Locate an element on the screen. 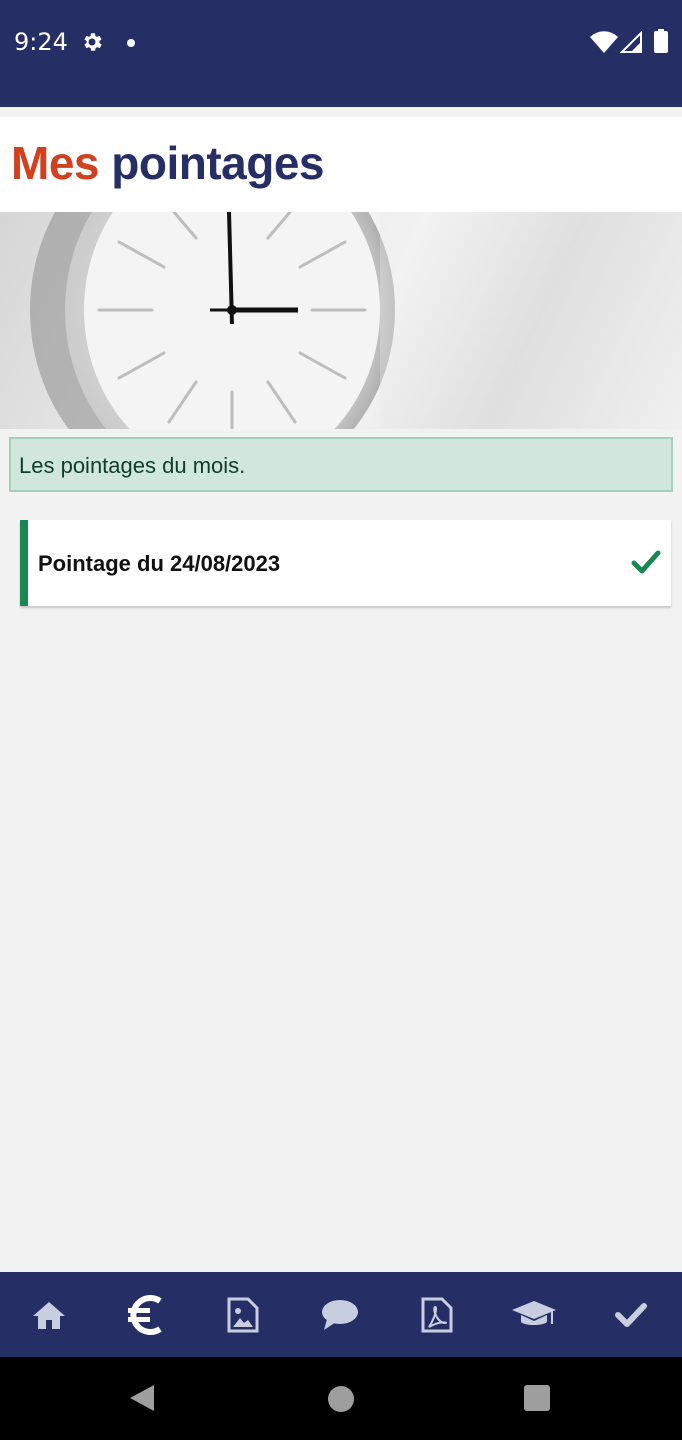 The image size is (682, 1440). chat-bubble-icon is located at coordinates (339, 1314).